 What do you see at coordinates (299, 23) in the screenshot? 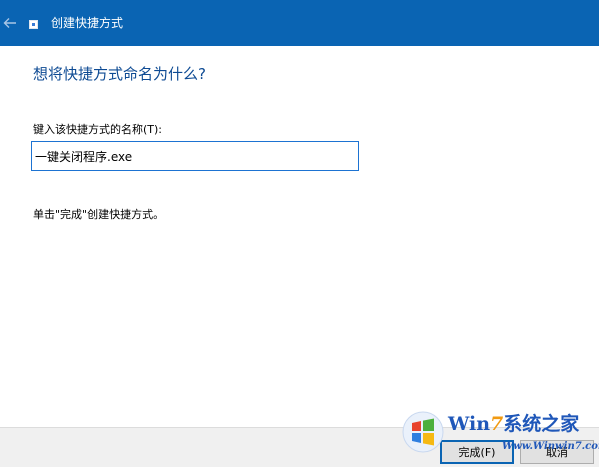
I see `title-bar: 创建快捷方式` at bounding box center [299, 23].